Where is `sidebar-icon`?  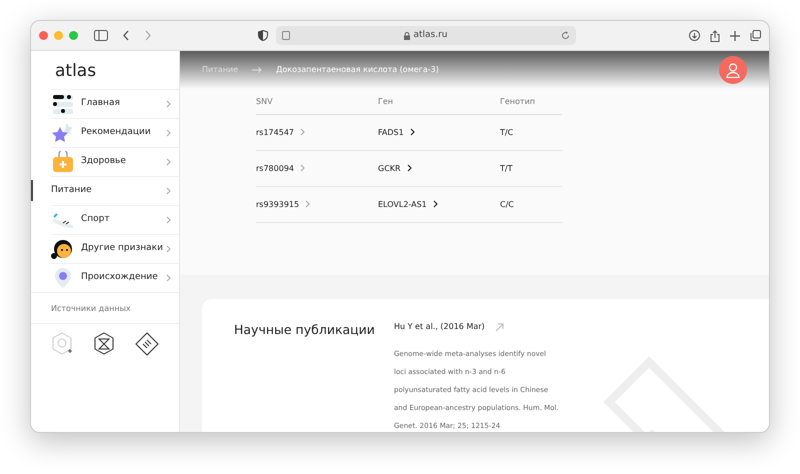
sidebar-icon is located at coordinates (101, 35).